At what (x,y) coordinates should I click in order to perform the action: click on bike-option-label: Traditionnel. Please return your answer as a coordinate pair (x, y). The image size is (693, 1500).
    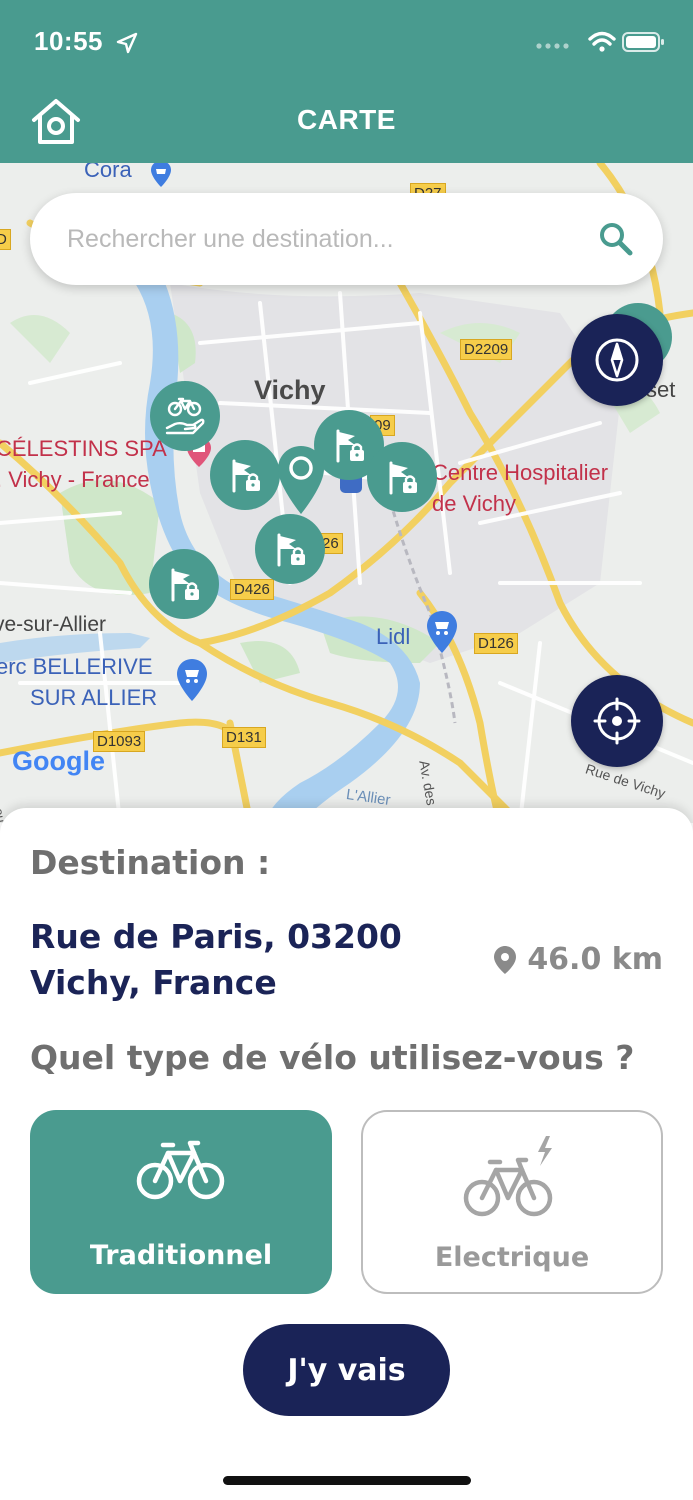
    Looking at the image, I should click on (181, 1255).